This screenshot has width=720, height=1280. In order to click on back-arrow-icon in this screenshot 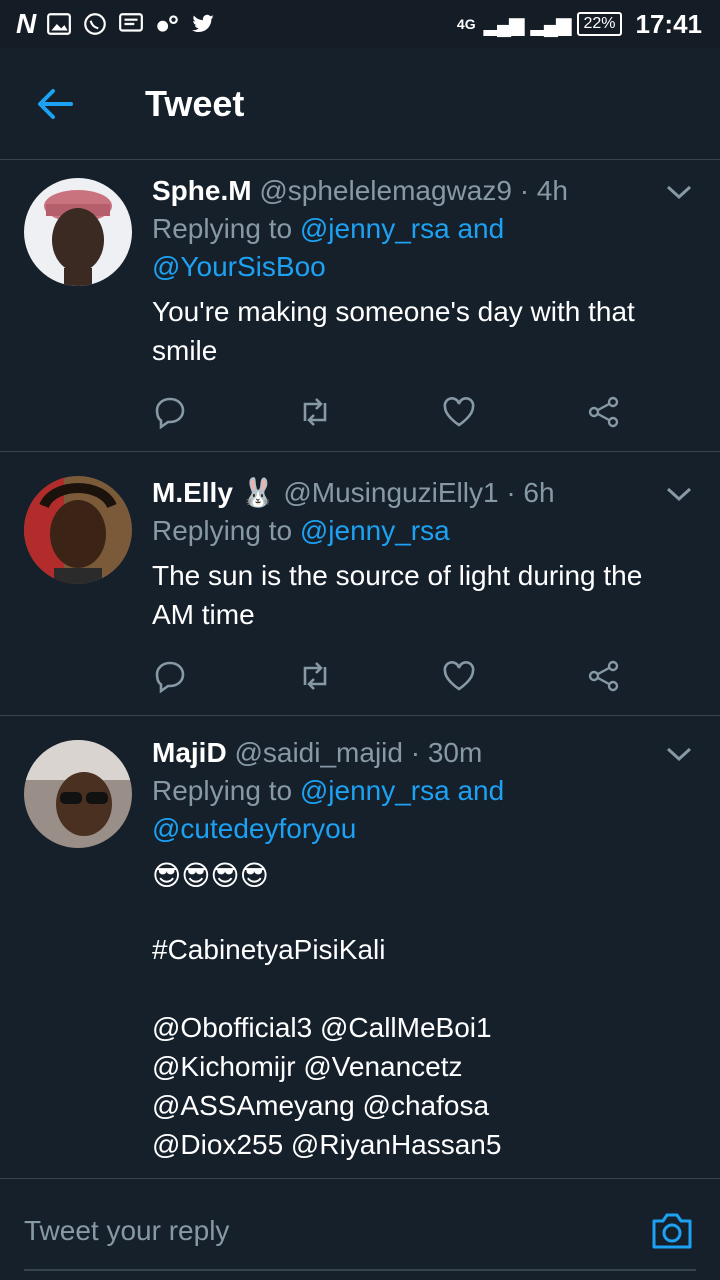, I will do `click(55, 103)`.